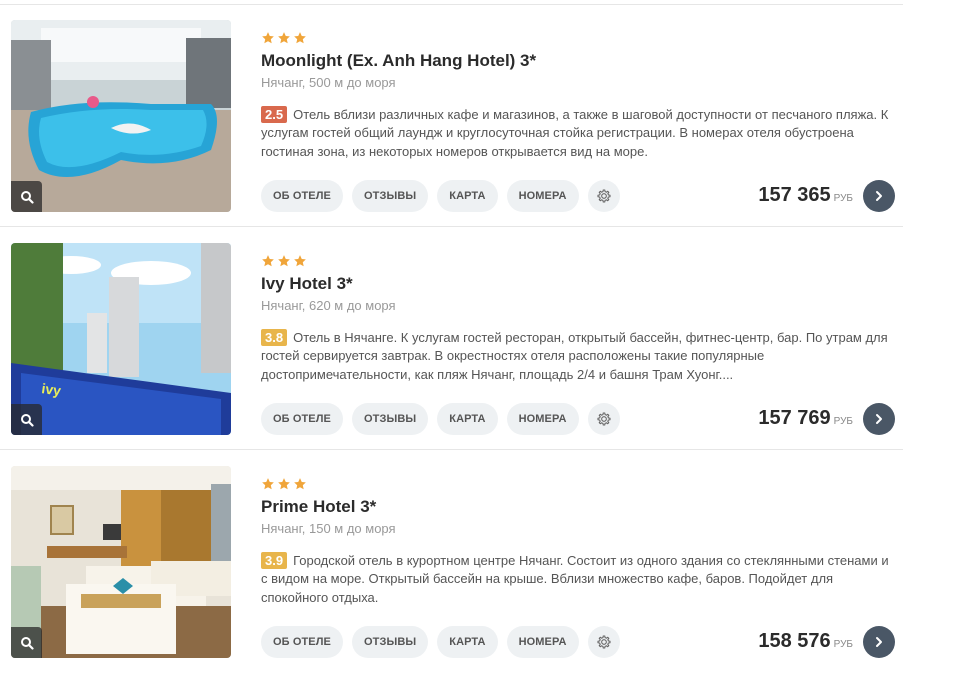 This screenshot has height=673, width=953. What do you see at coordinates (274, 114) in the screenshot?
I see `rating-badge: 2.5` at bounding box center [274, 114].